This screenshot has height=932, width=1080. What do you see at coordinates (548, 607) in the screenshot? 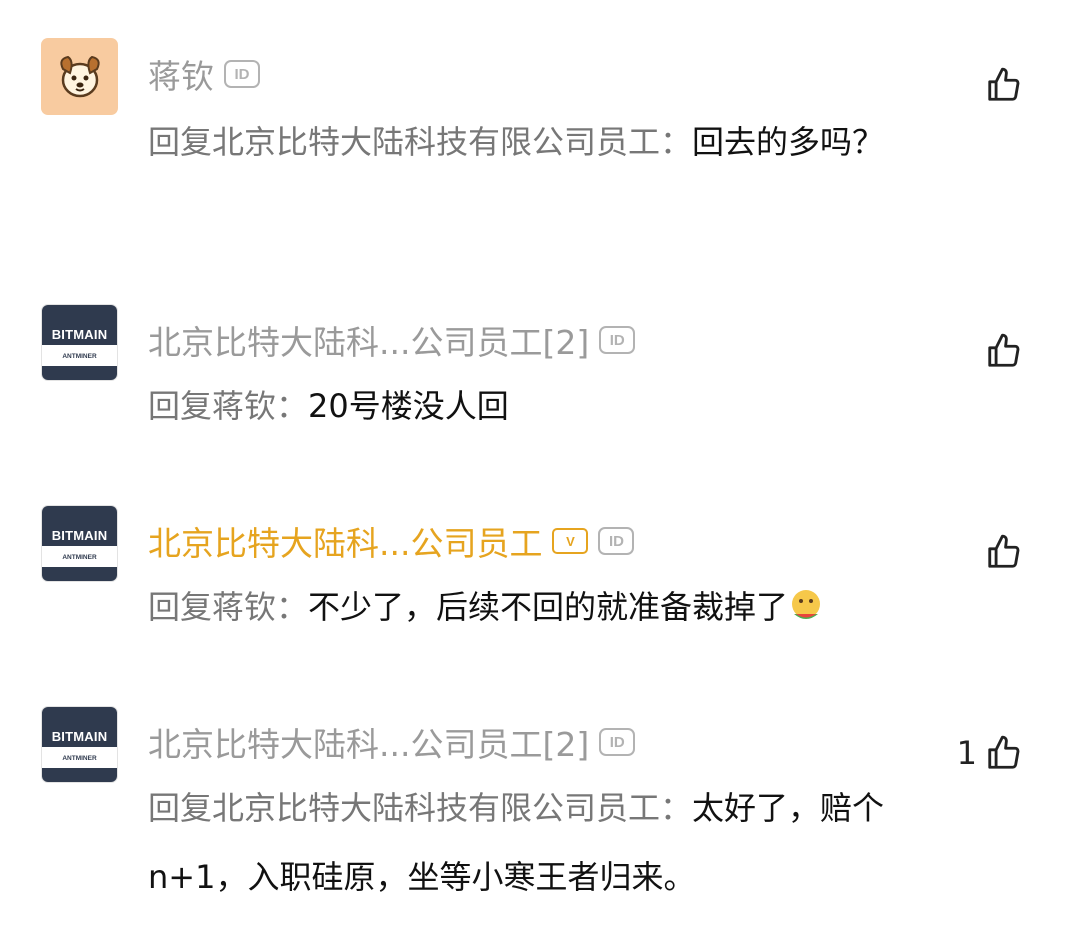
I see `comment-body: 不少了，后续不回的就准备裁掉了` at bounding box center [548, 607].